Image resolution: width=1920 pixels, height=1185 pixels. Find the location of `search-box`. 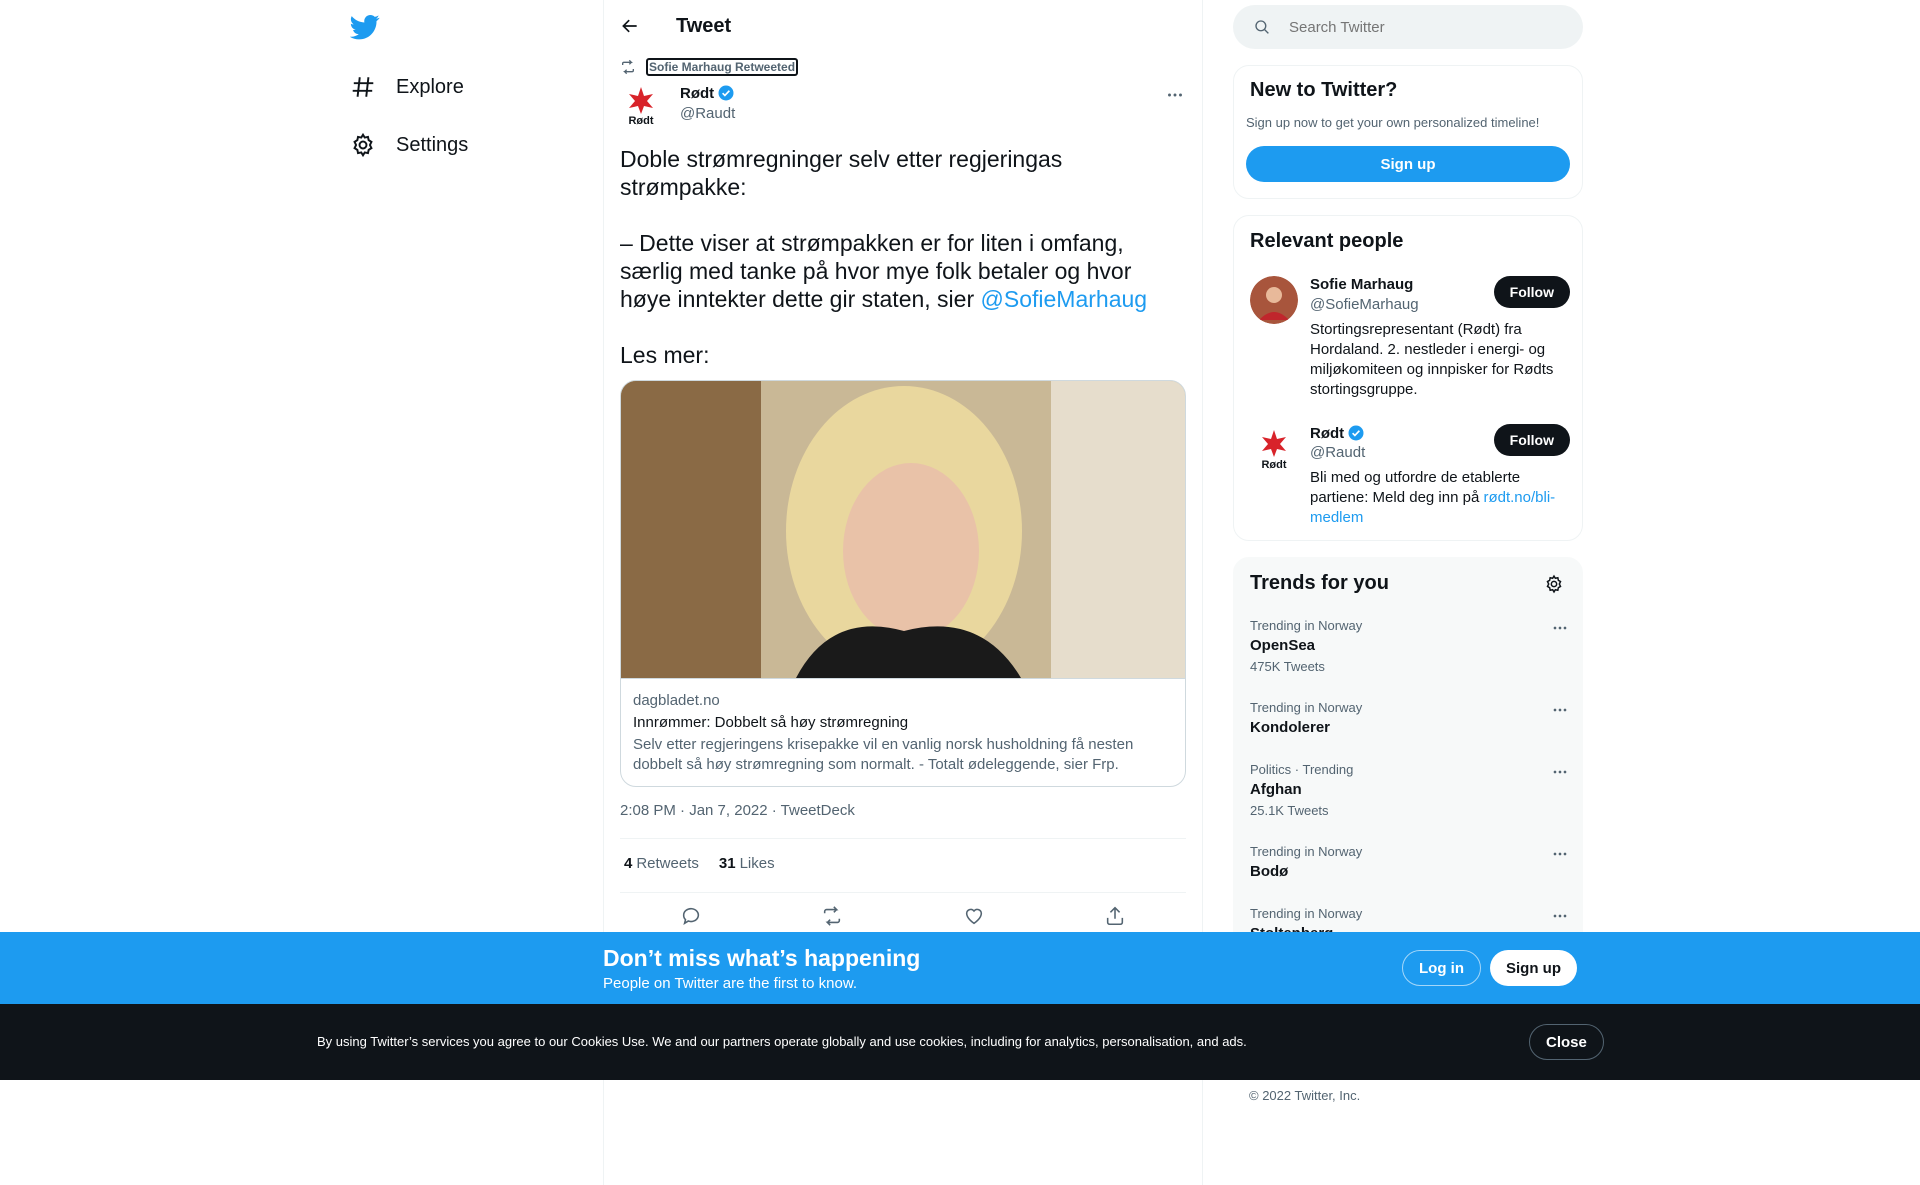

search-box is located at coordinates (1408, 27).